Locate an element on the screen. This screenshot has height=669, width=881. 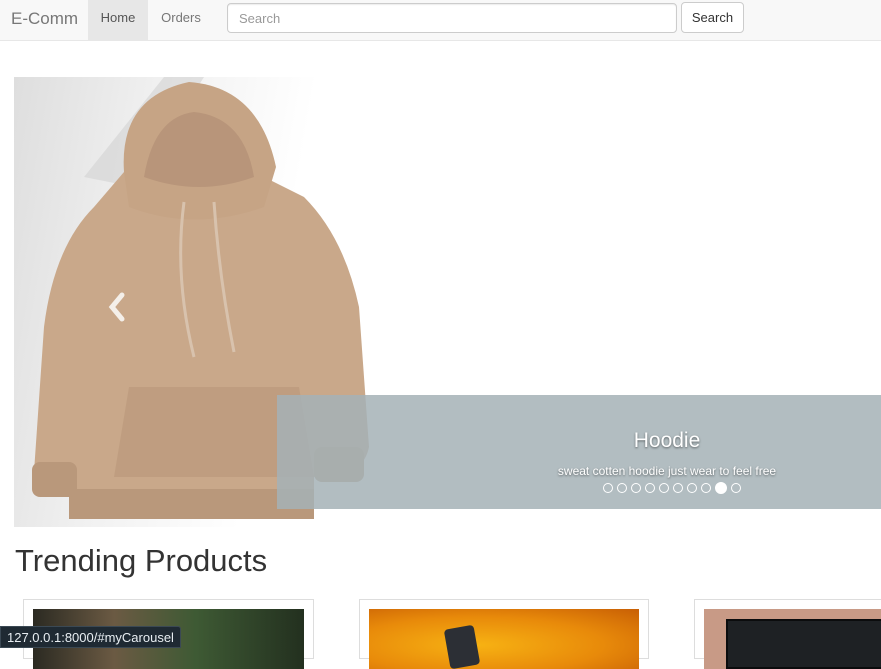
carousel-prev-control is located at coordinates (116, 307).